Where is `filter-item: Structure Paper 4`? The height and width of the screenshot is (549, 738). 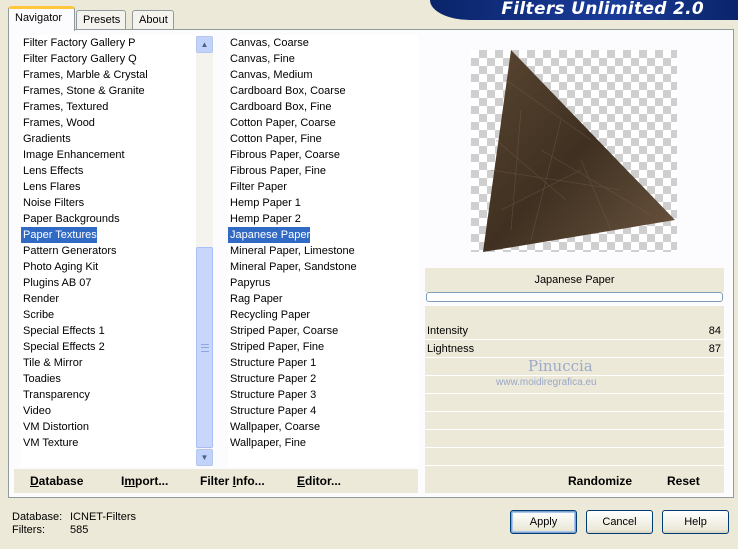 filter-item: Structure Paper 4 is located at coordinates (323, 411).